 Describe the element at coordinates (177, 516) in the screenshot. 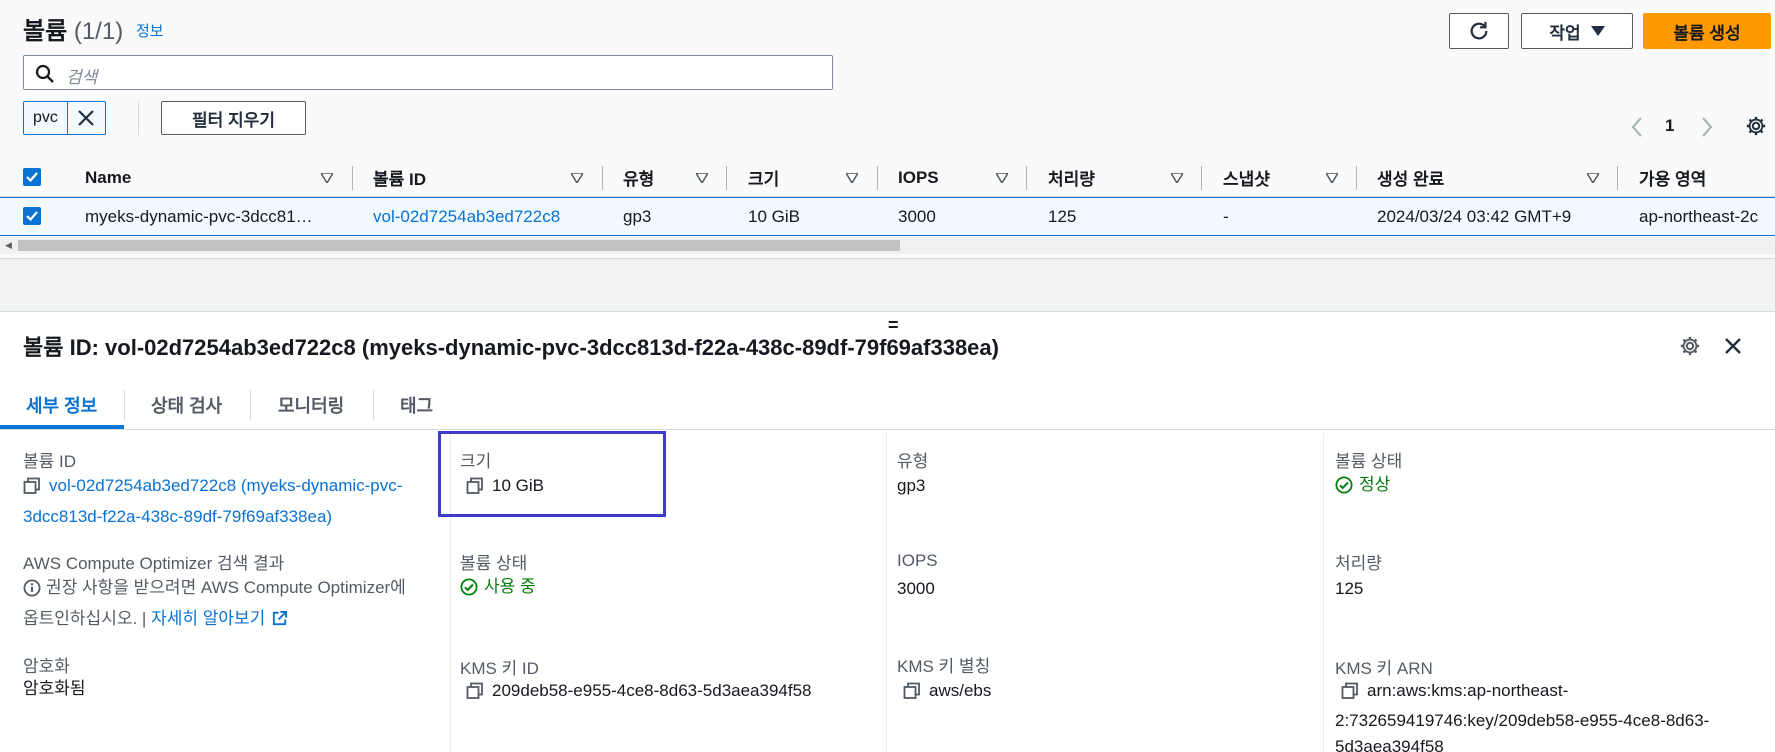

I see `volume-id-line2: 3dcc813d-f22a-438c-89df-79f69af338ea)` at that location.